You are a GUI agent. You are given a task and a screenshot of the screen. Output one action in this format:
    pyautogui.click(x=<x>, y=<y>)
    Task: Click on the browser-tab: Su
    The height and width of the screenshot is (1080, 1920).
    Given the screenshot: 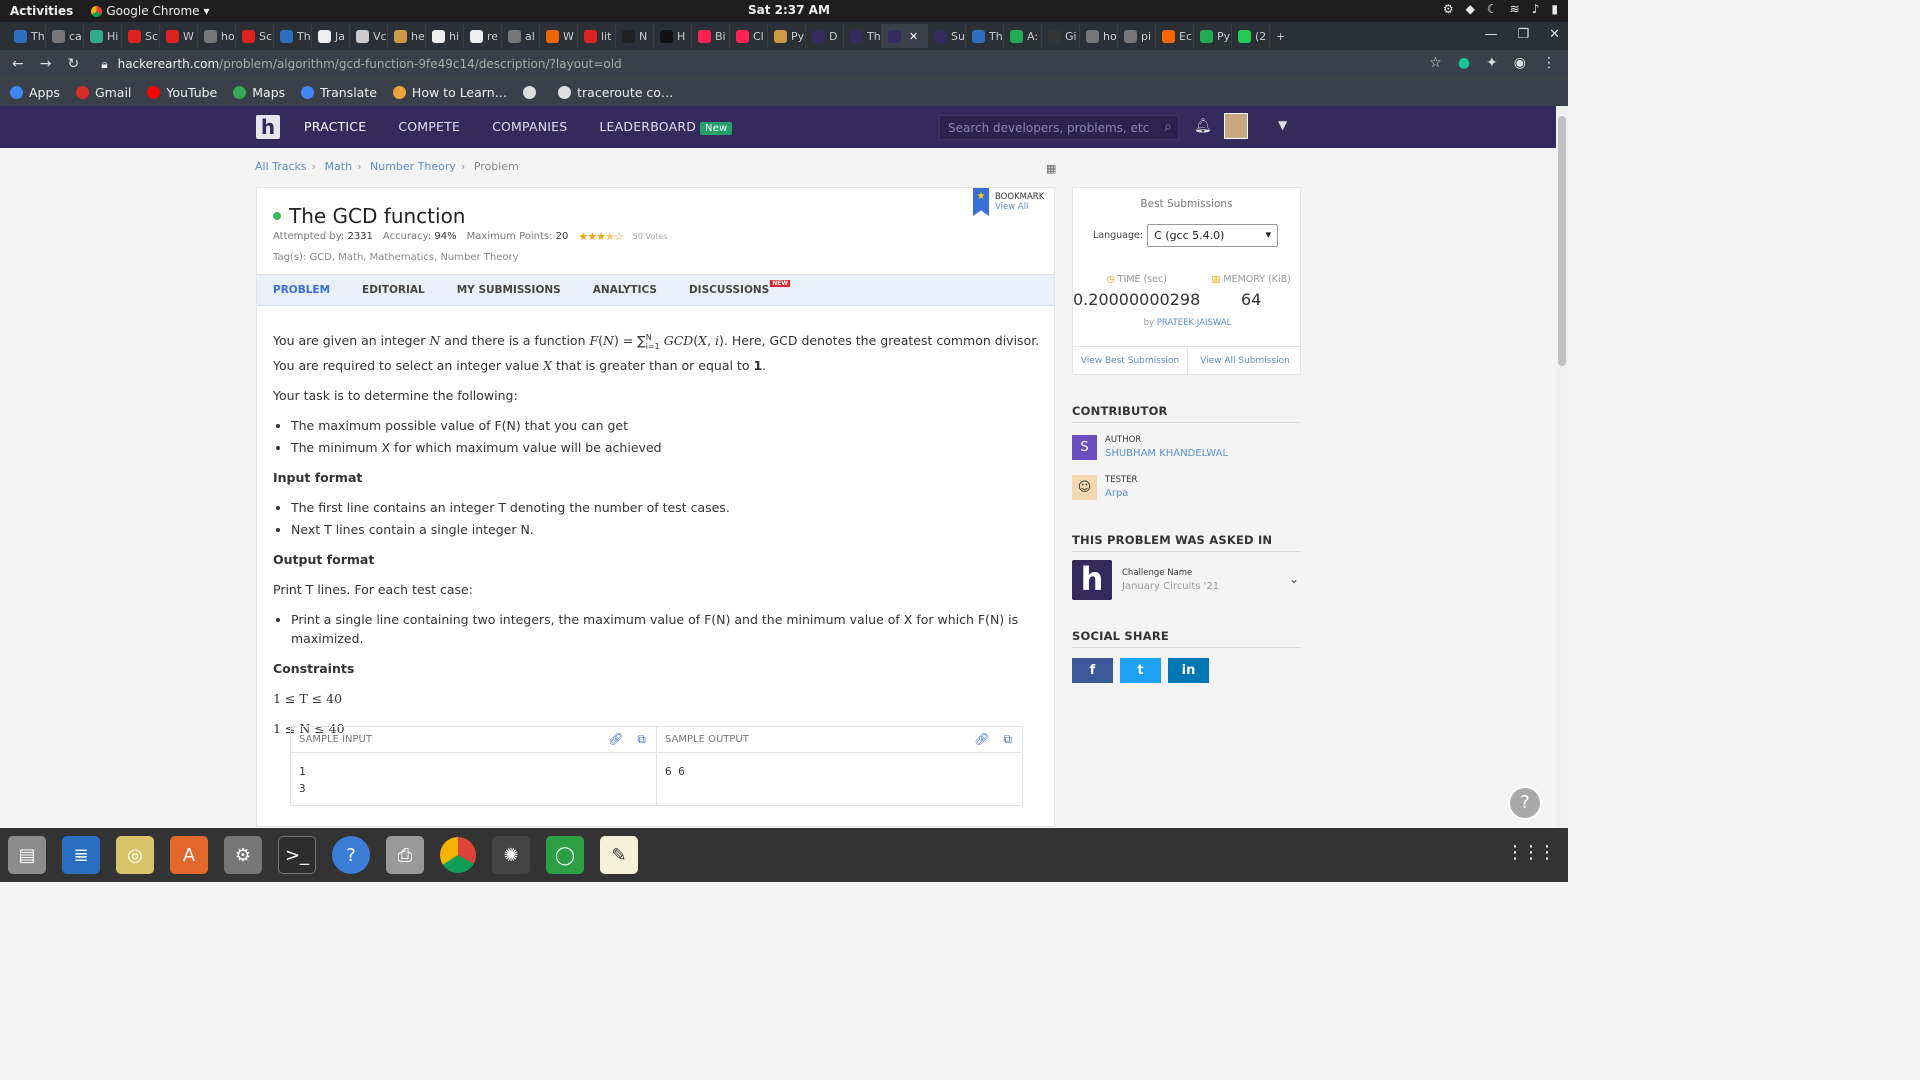 What is the action you would take?
    pyautogui.click(x=947, y=36)
    